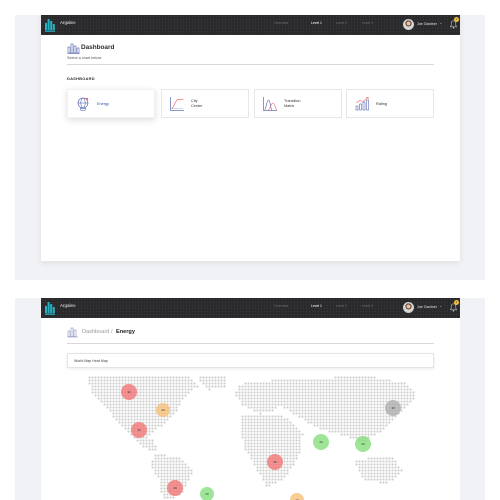  I want to click on hotspot-label: 30, so click(275, 462).